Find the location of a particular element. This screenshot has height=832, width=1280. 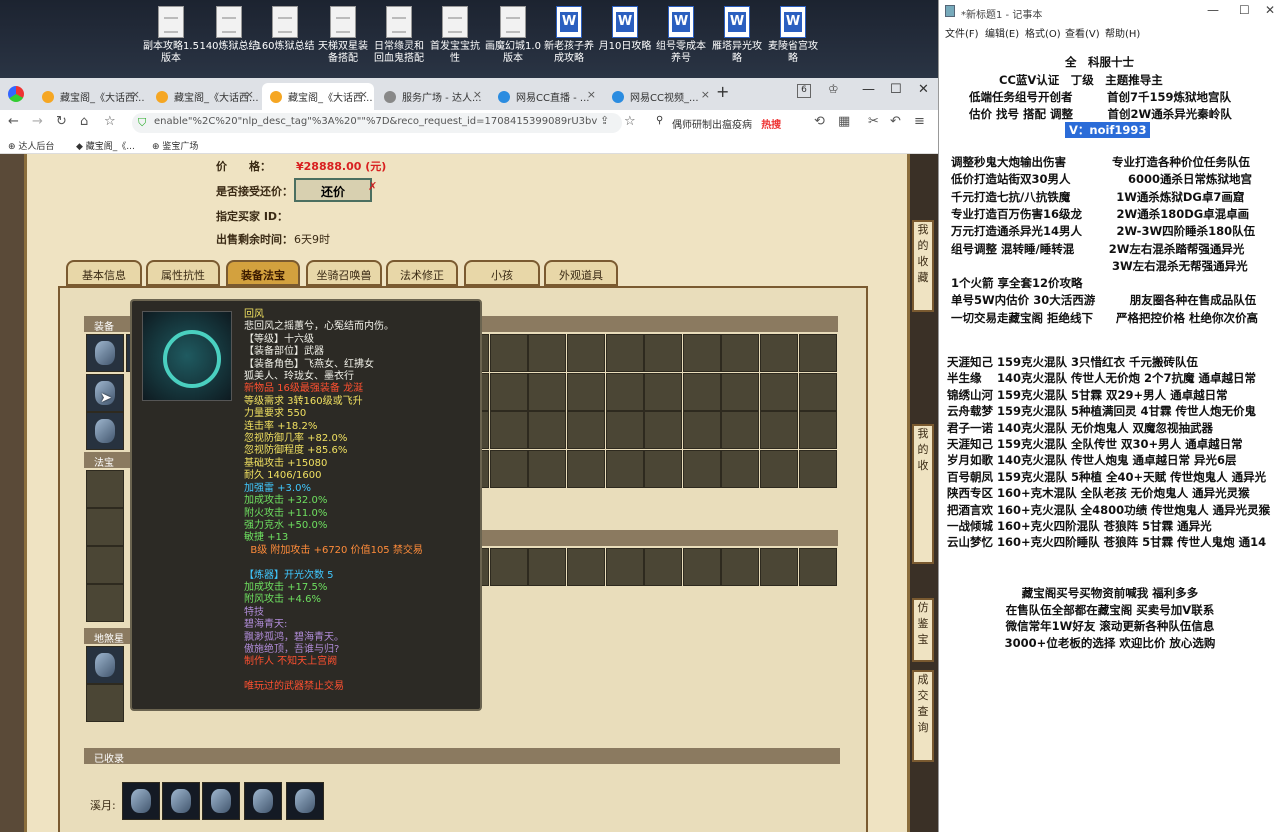

desktop-icon: W 新老孩子养 成攻略 is located at coordinates (569, 35).